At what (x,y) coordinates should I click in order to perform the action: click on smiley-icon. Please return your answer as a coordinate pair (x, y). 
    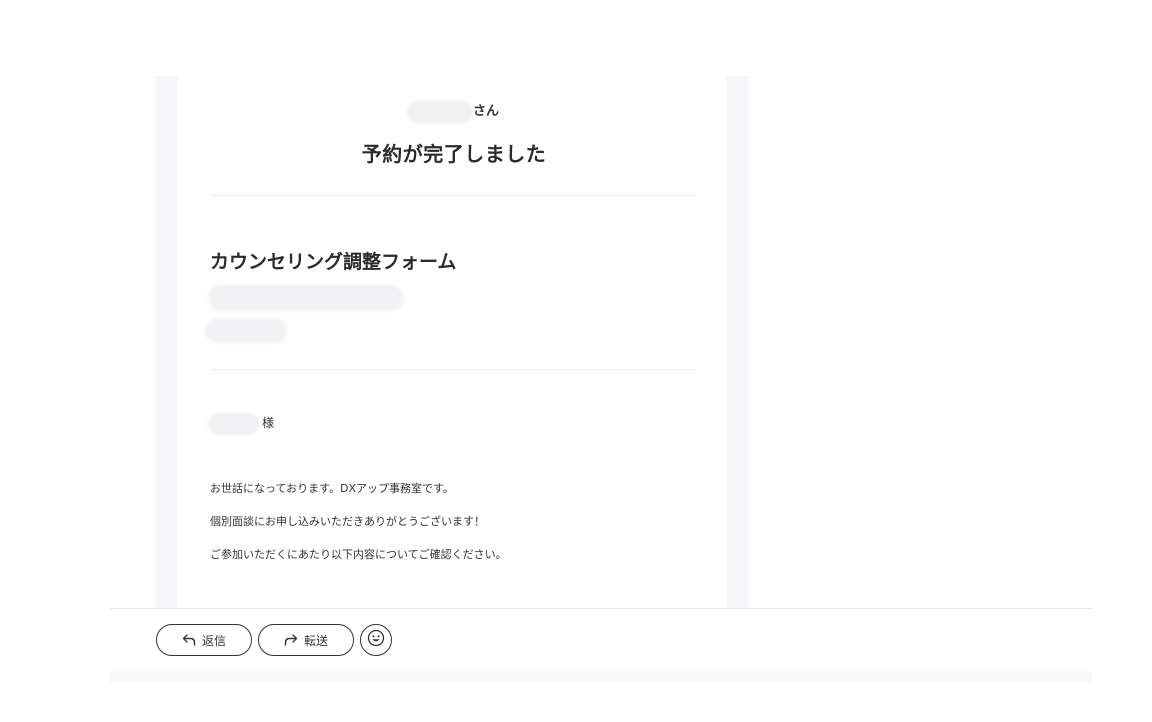
    Looking at the image, I should click on (376, 640).